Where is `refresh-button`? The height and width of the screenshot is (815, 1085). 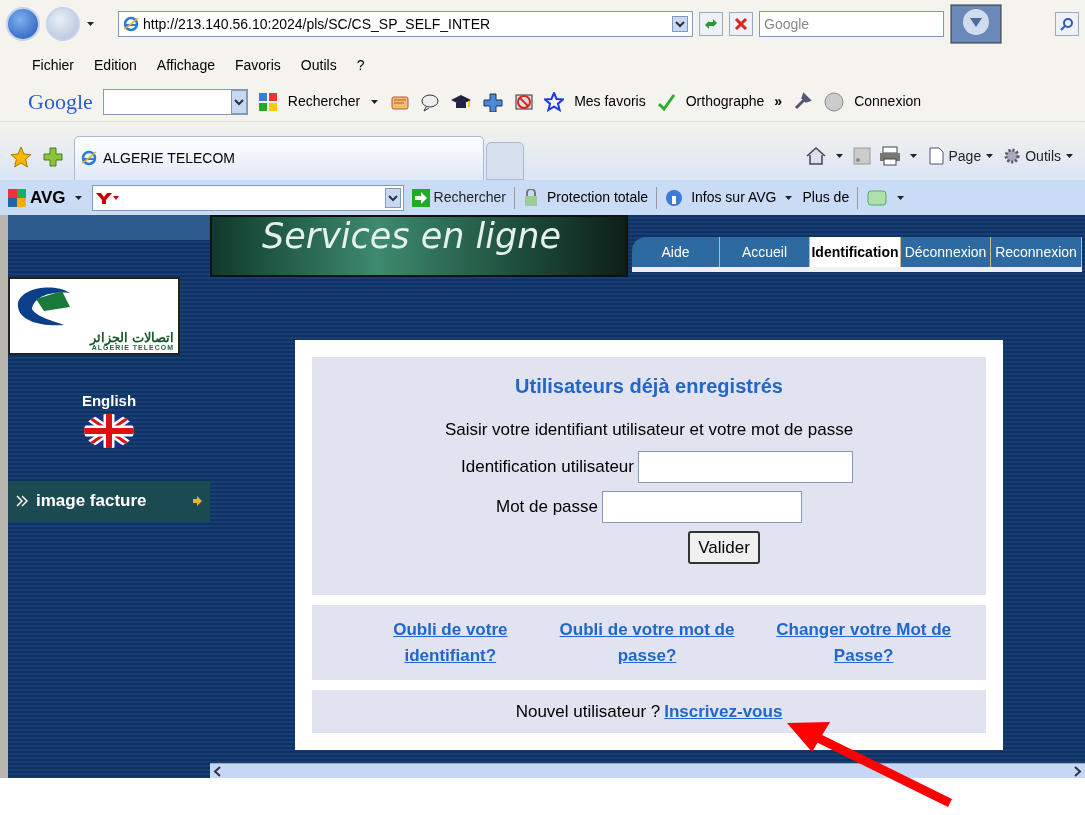
refresh-button is located at coordinates (711, 24).